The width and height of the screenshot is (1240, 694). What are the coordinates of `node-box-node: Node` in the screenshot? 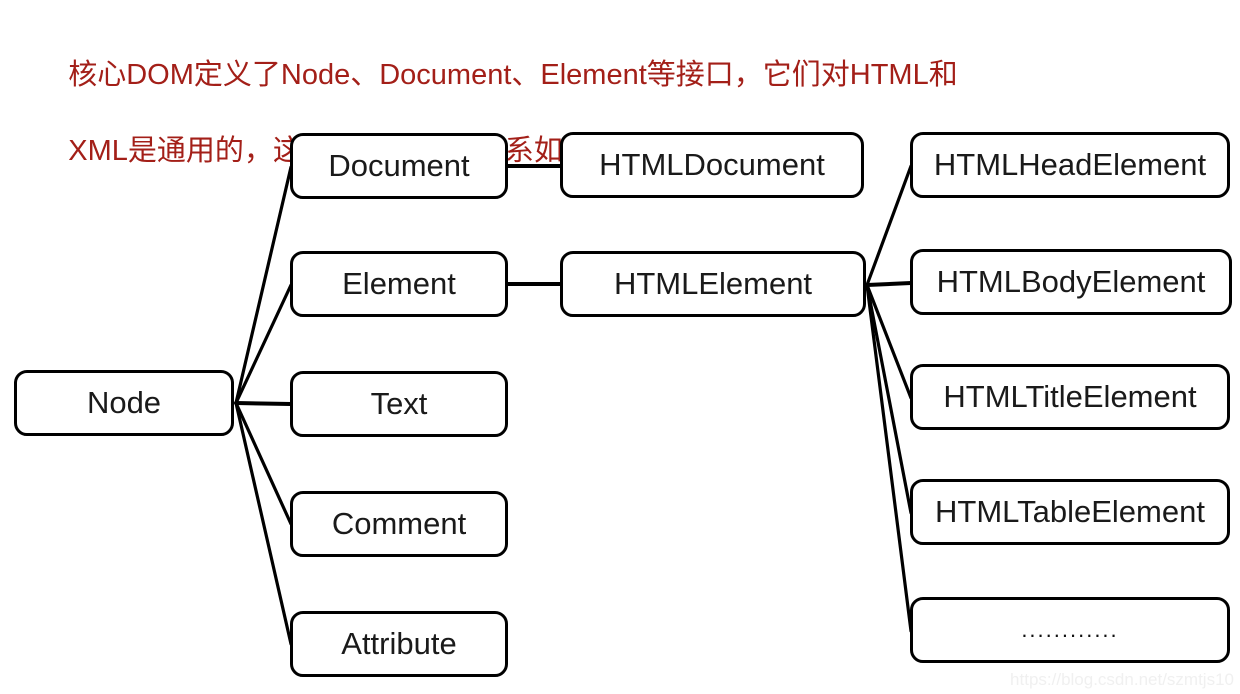 It's located at (124, 403).